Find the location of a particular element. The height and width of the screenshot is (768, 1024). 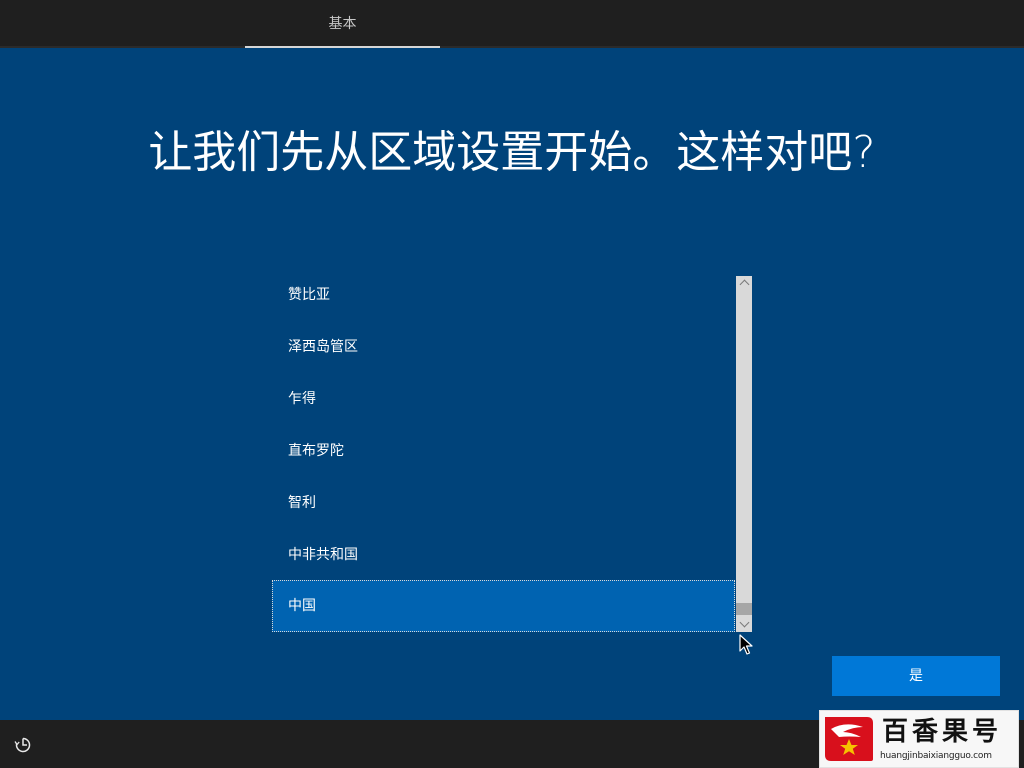

page-title: 让我们先从区域设置开始。这样对吧? is located at coordinates (512, 152).